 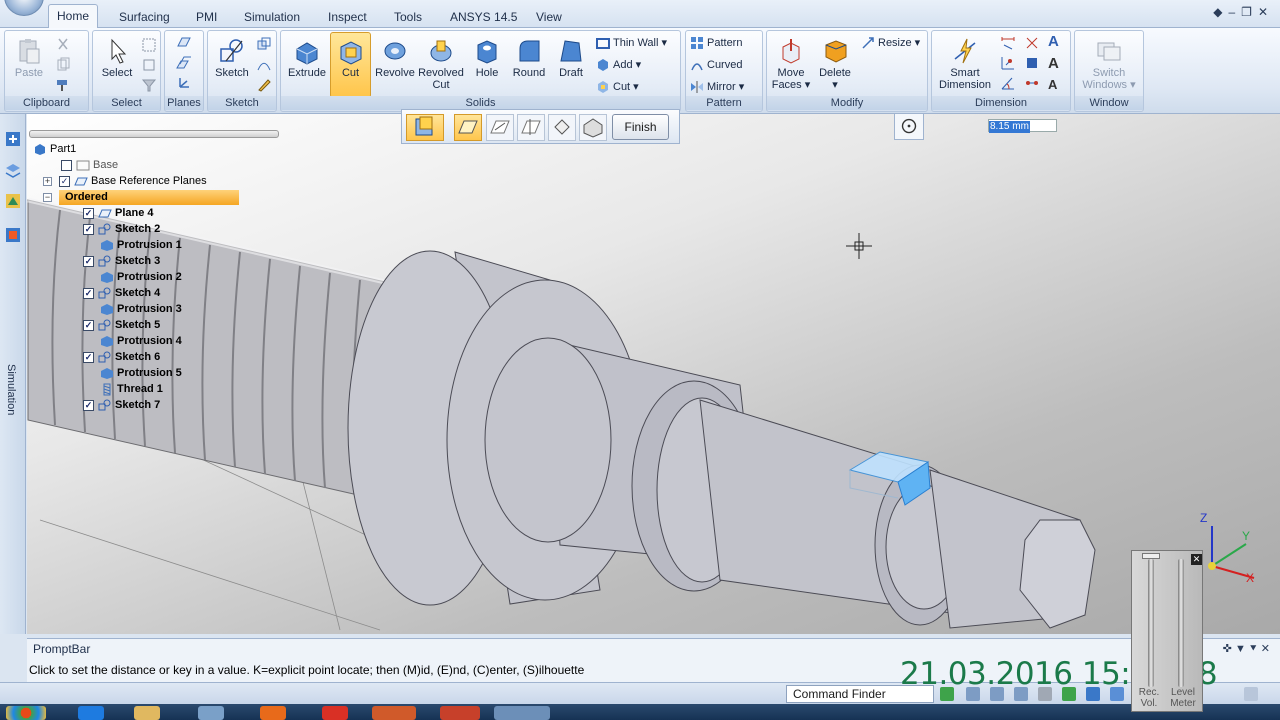 What do you see at coordinates (1151, 623) in the screenshot?
I see `rec-vol-slider` at bounding box center [1151, 623].